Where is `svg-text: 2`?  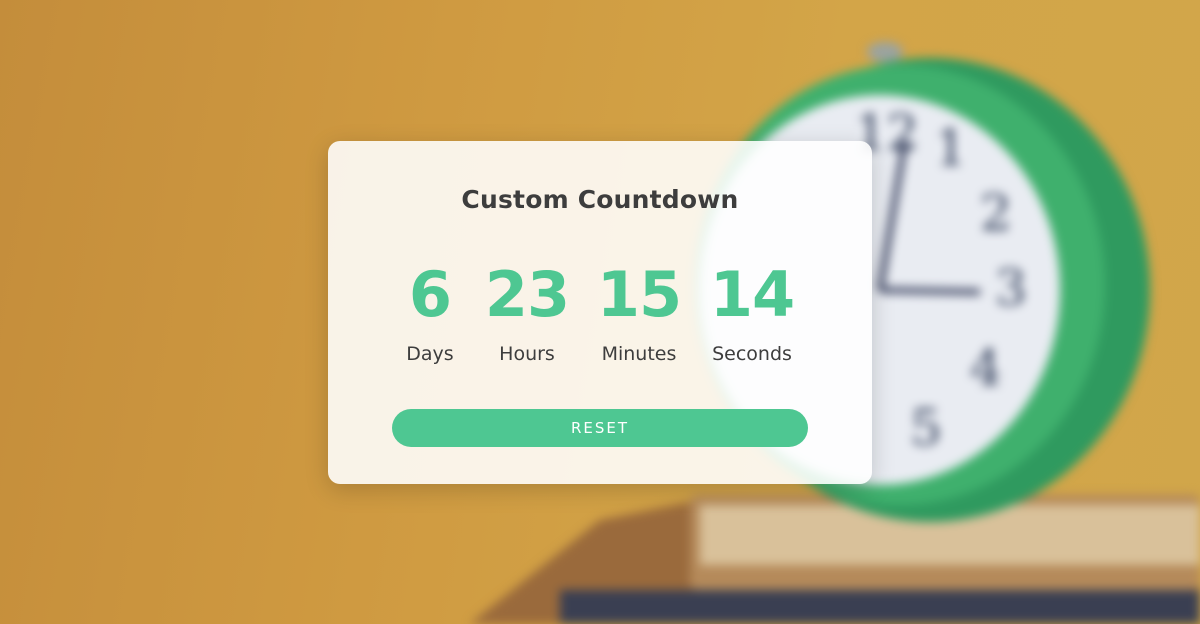 svg-text: 2 is located at coordinates (996, 213).